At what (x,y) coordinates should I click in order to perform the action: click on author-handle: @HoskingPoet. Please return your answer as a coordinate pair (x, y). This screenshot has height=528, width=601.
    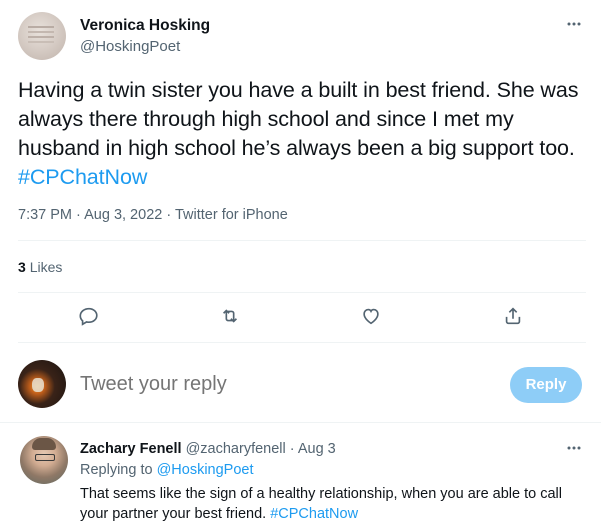
    Looking at the image, I should click on (145, 47).